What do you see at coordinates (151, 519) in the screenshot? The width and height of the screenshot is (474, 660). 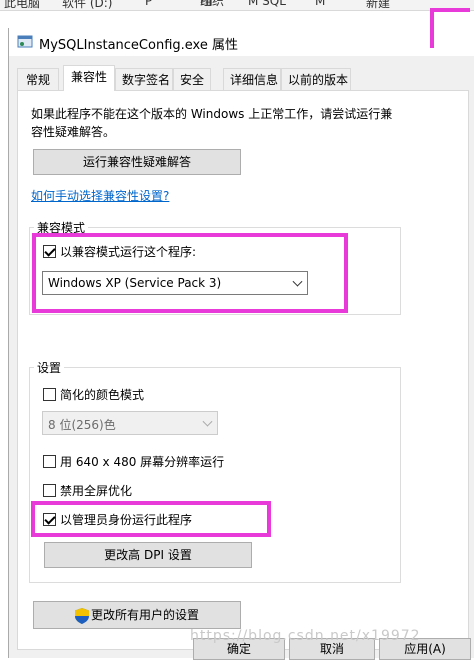 I see `highlight-run-as-admin` at bounding box center [151, 519].